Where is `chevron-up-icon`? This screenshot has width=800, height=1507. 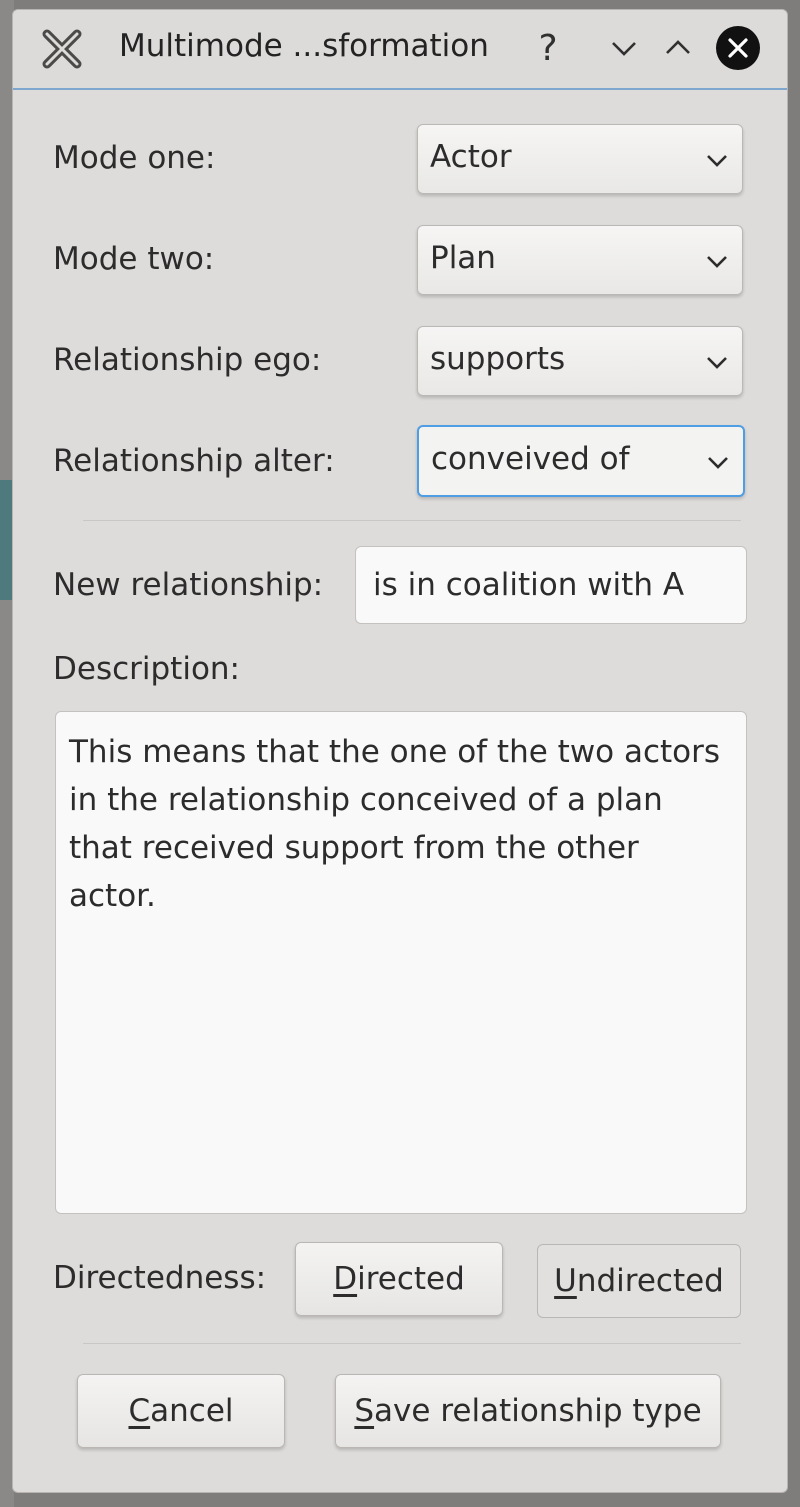
chevron-up-icon is located at coordinates (678, 47).